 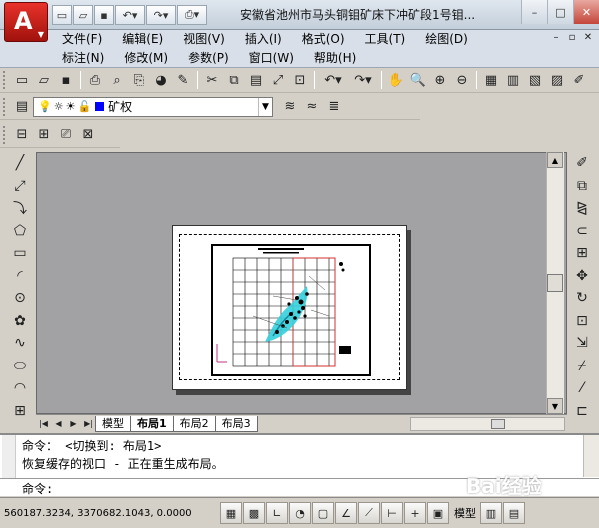 What do you see at coordinates (582, 253) in the screenshot?
I see `array-icon: ⊞` at bounding box center [582, 253].